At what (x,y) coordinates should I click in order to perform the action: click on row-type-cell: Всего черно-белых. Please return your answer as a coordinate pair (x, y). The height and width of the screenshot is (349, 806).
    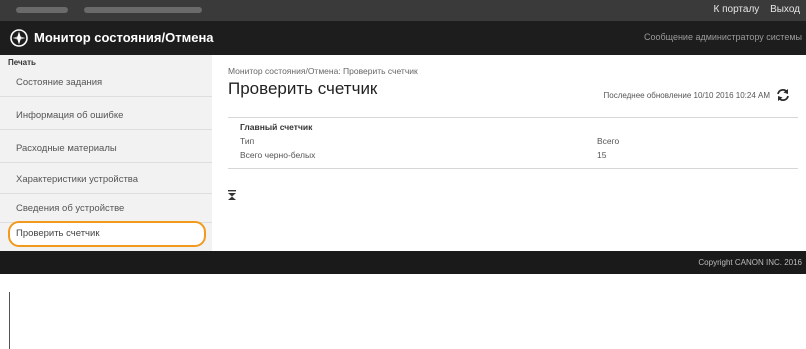
    Looking at the image, I should click on (278, 155).